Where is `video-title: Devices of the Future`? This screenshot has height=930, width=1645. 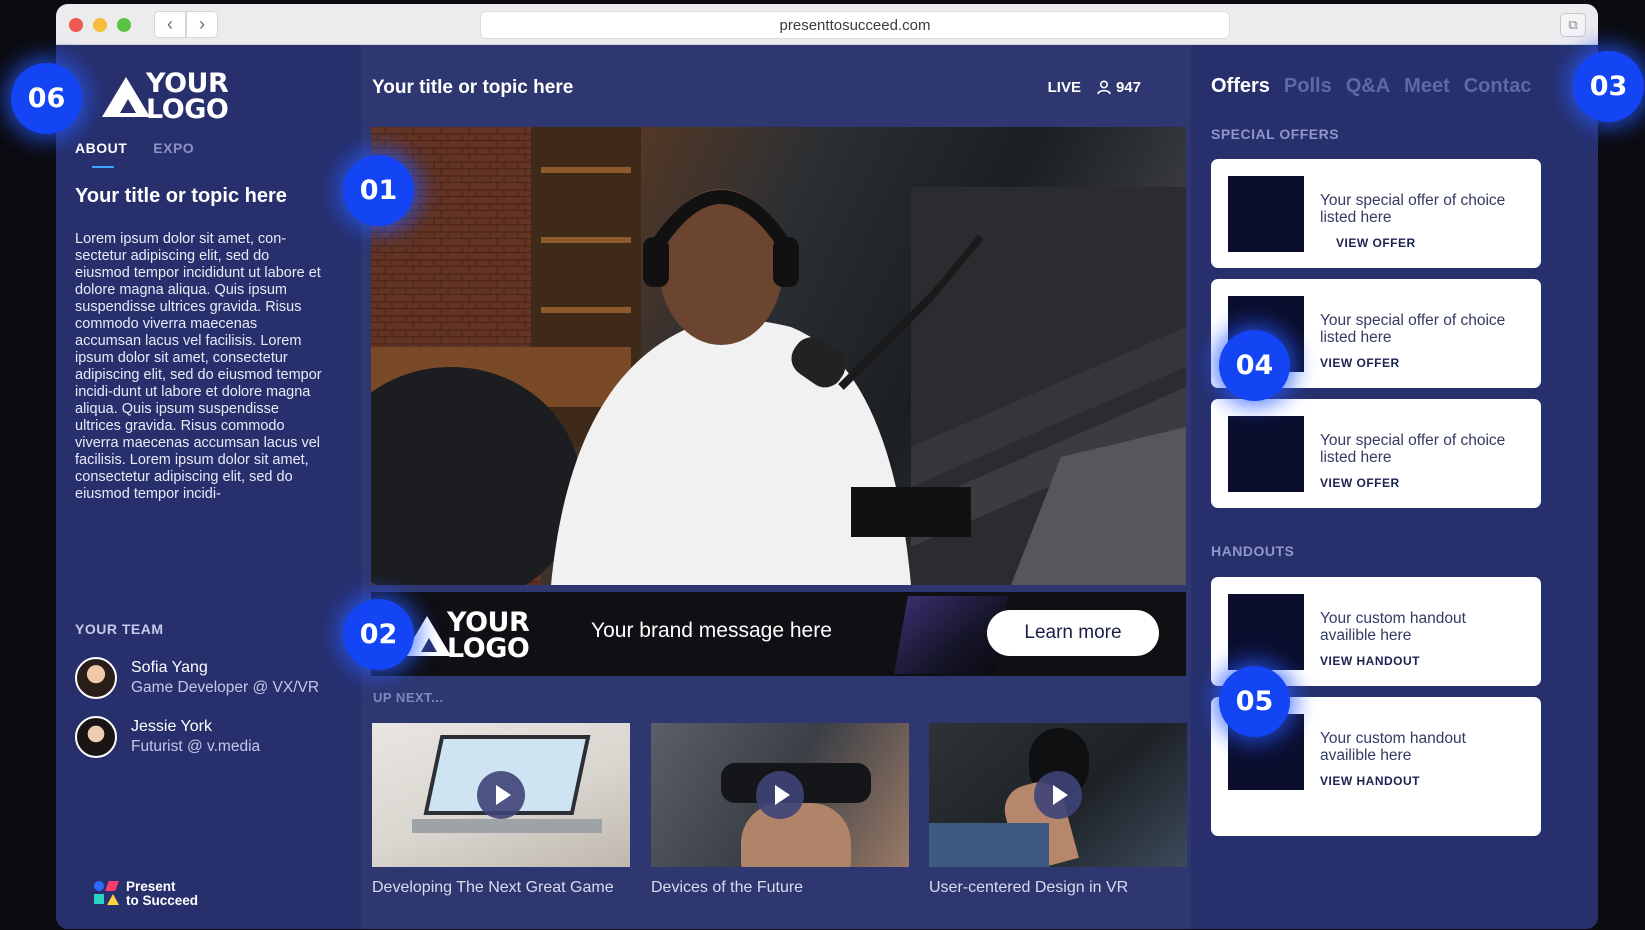 video-title: Devices of the Future is located at coordinates (727, 887).